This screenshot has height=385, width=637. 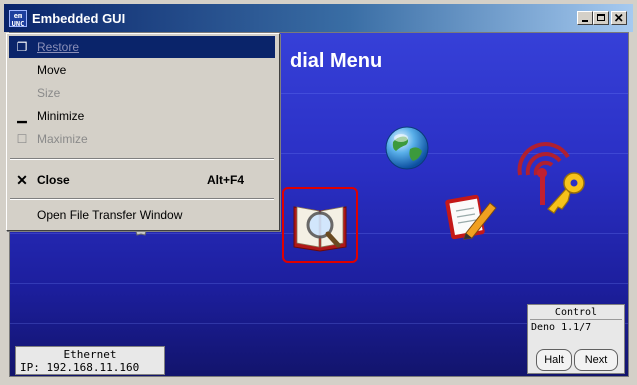 What do you see at coordinates (53, 180) in the screenshot?
I see `menu-item-label: Close` at bounding box center [53, 180].